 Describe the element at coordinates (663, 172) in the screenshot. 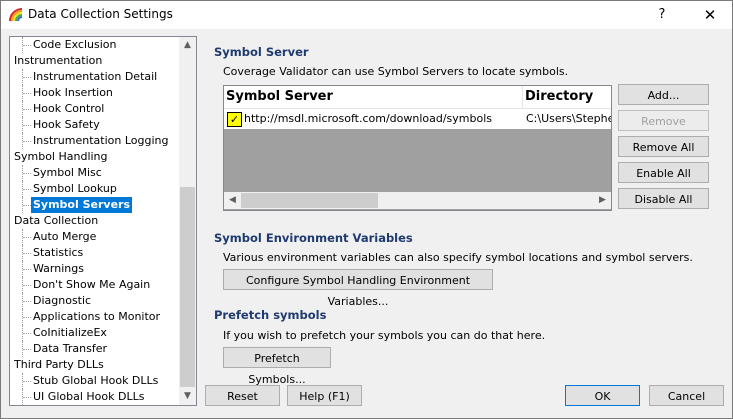

I see `enable-all-button: Enable All` at that location.